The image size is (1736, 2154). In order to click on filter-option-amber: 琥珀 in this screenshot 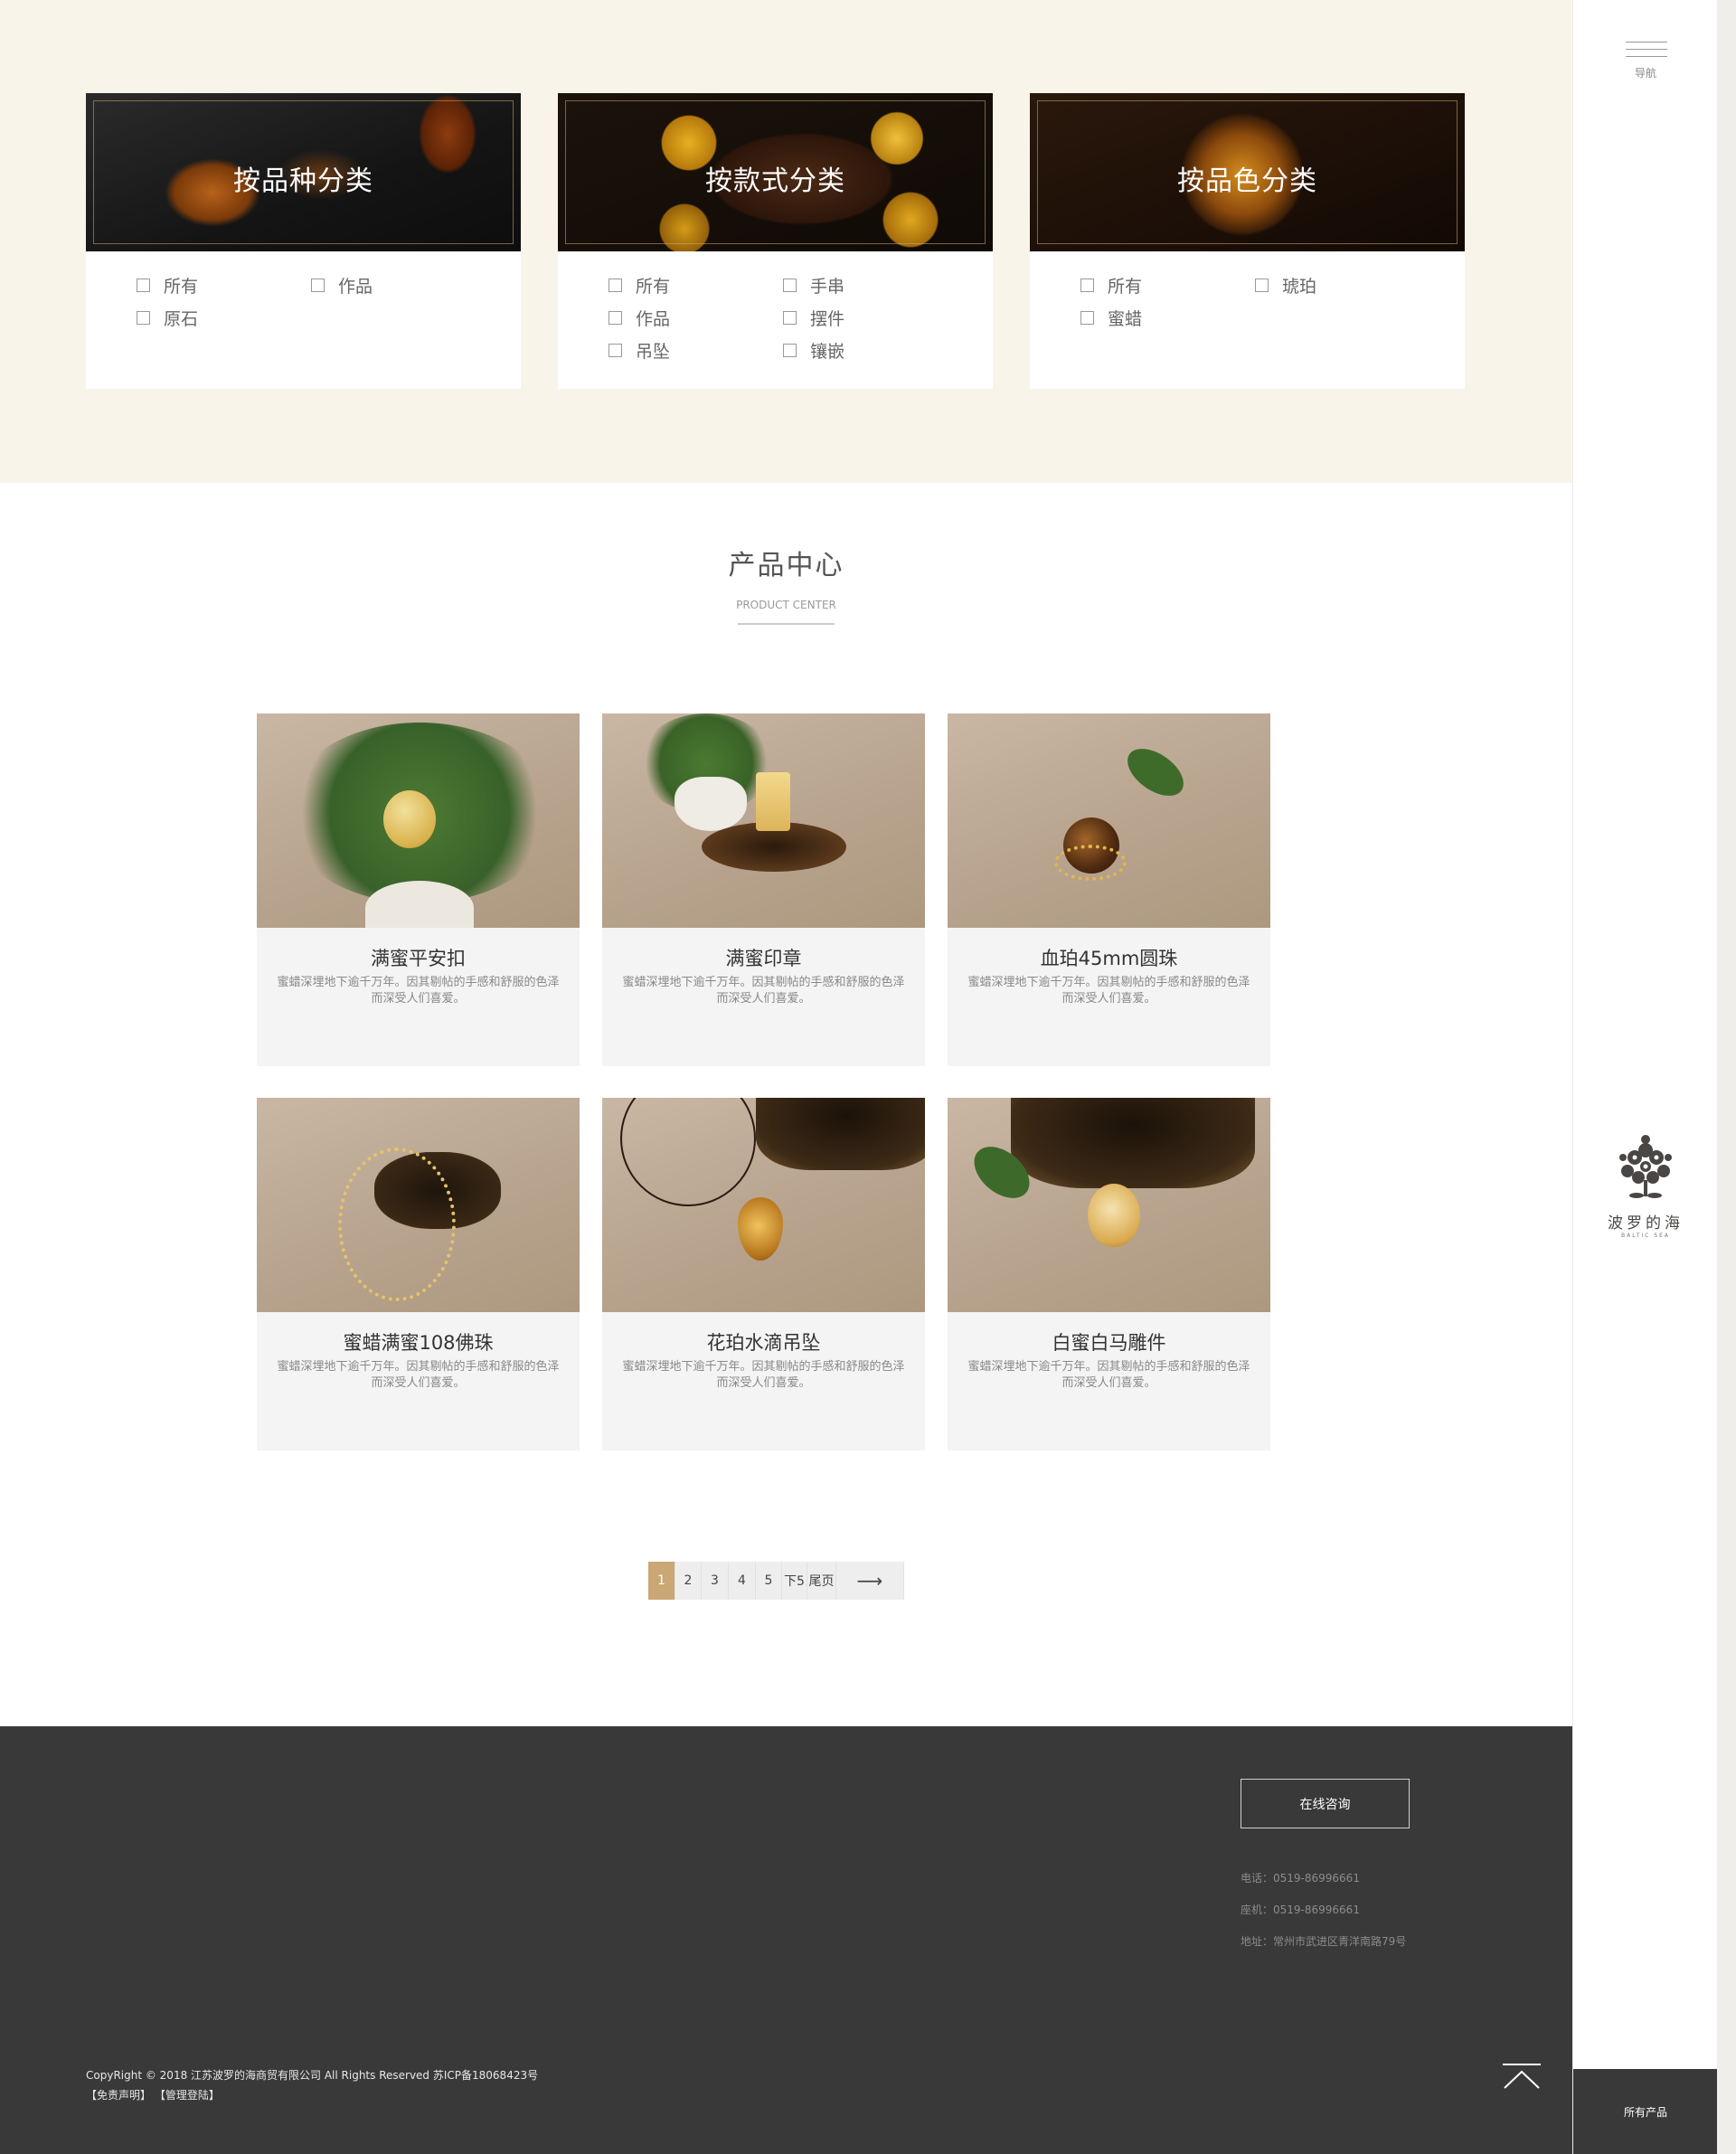, I will do `click(1342, 285)`.